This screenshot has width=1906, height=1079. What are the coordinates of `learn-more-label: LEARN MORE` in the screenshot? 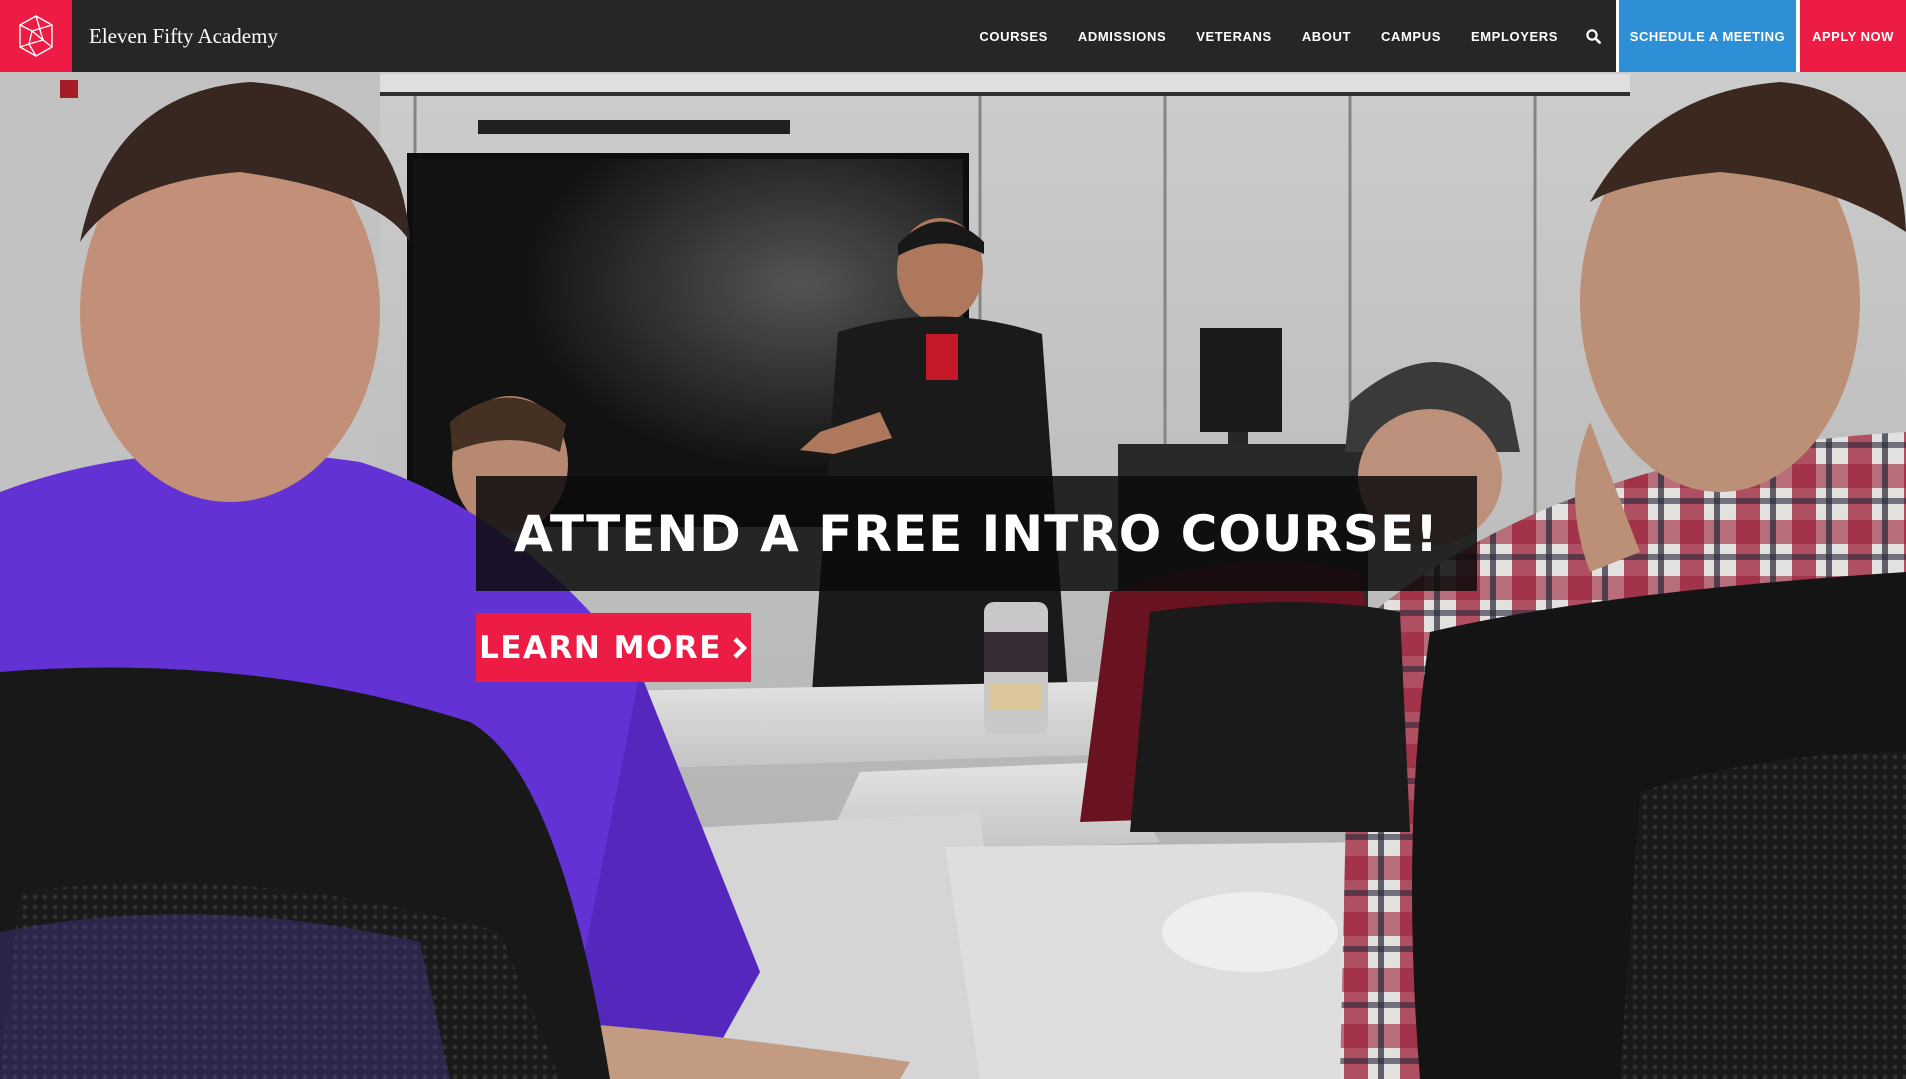 It's located at (600, 647).